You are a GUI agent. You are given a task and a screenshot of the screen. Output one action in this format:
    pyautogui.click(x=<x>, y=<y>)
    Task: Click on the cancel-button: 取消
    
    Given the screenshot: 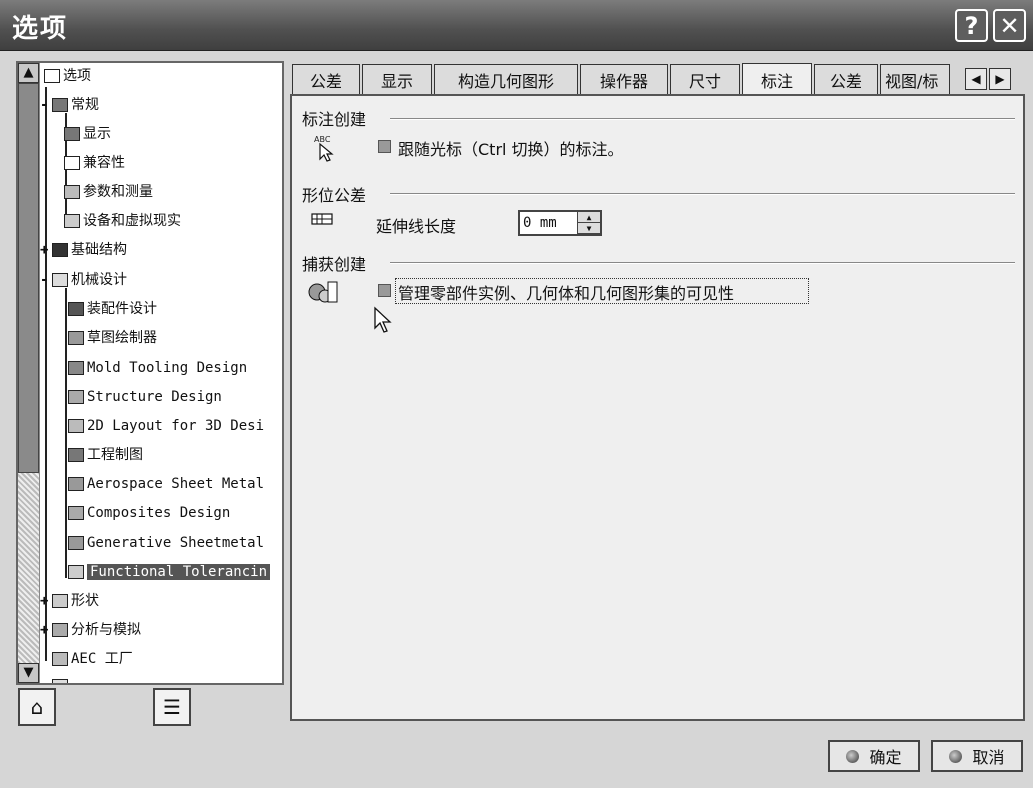 What is the action you would take?
    pyautogui.click(x=977, y=756)
    